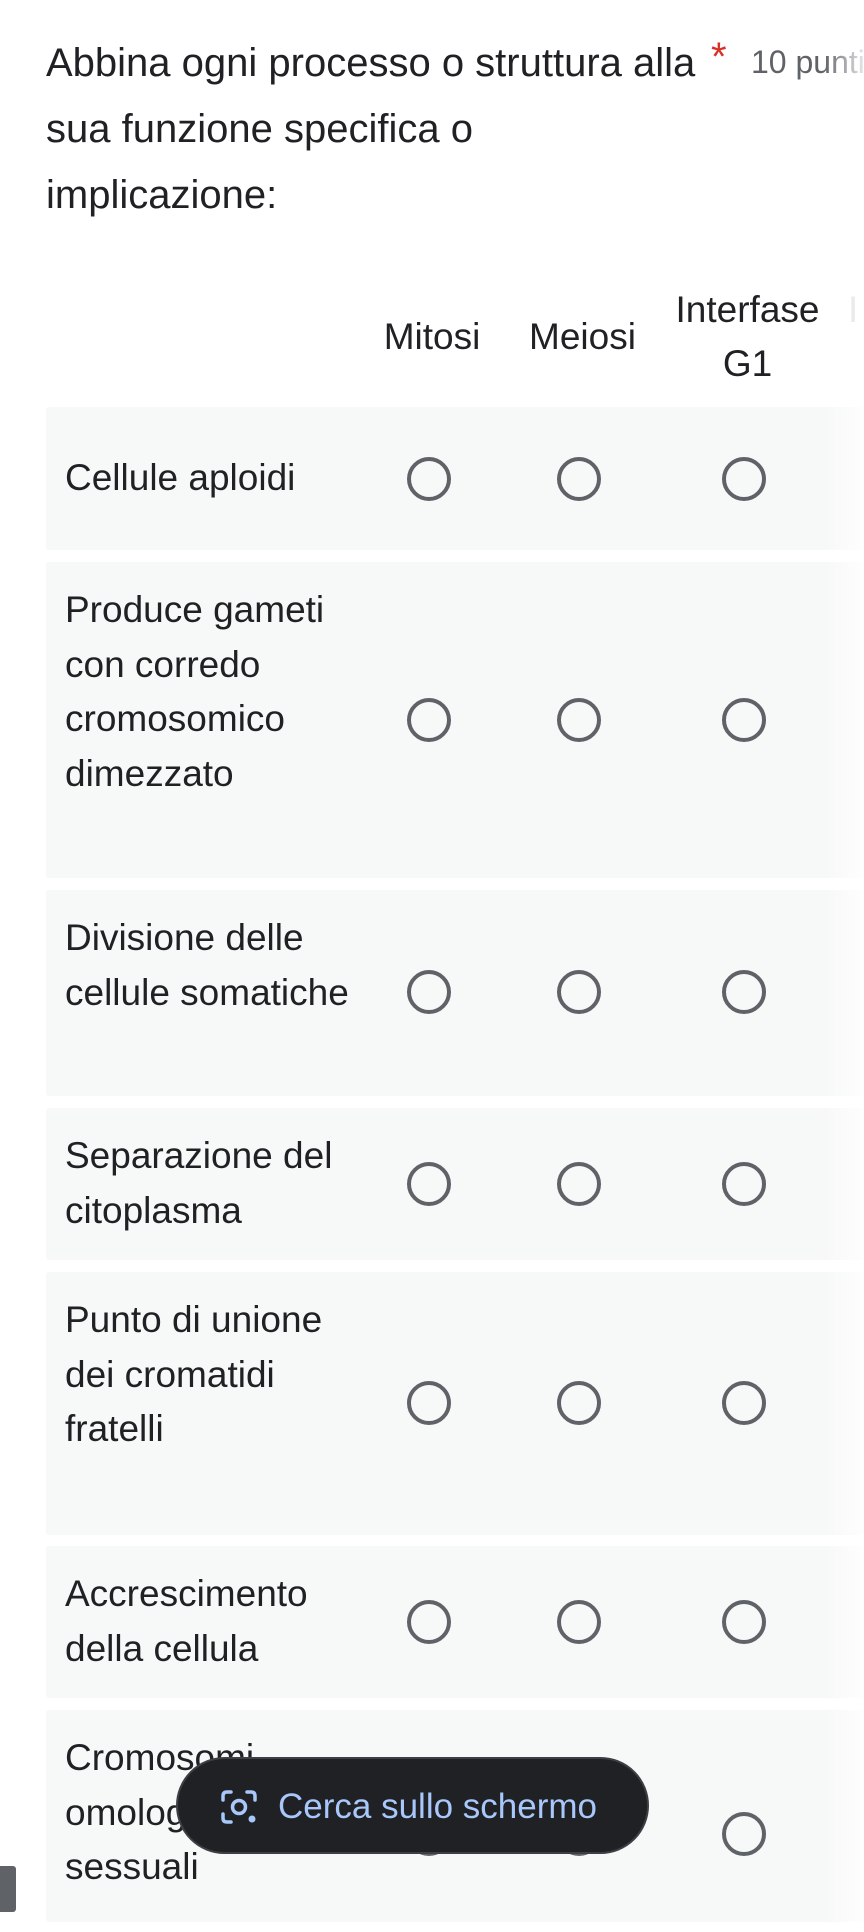  Describe the element at coordinates (8, 1889) in the screenshot. I see `edge-handle` at that location.